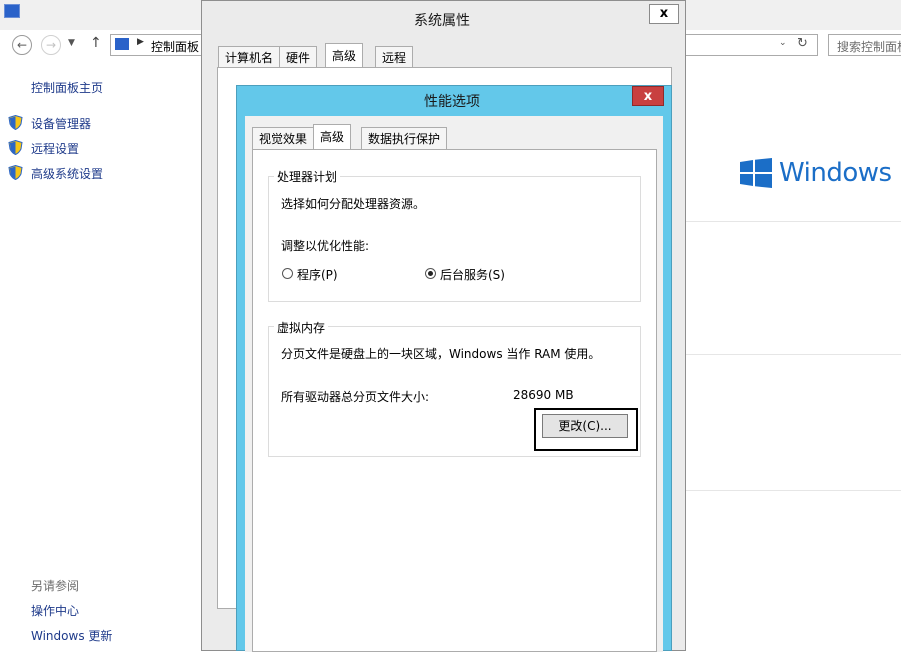 The height and width of the screenshot is (652, 901). Describe the element at coordinates (404, 138) in the screenshot. I see `tab-data-execution-prevention: 数据执行保护` at that location.